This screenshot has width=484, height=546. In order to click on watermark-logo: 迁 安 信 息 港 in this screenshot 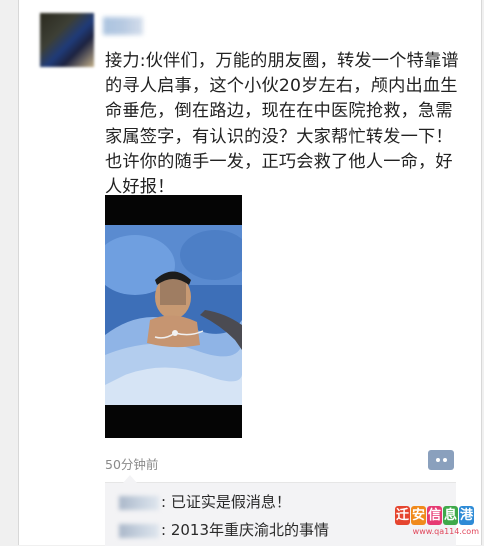, I will do `click(437, 515)`.